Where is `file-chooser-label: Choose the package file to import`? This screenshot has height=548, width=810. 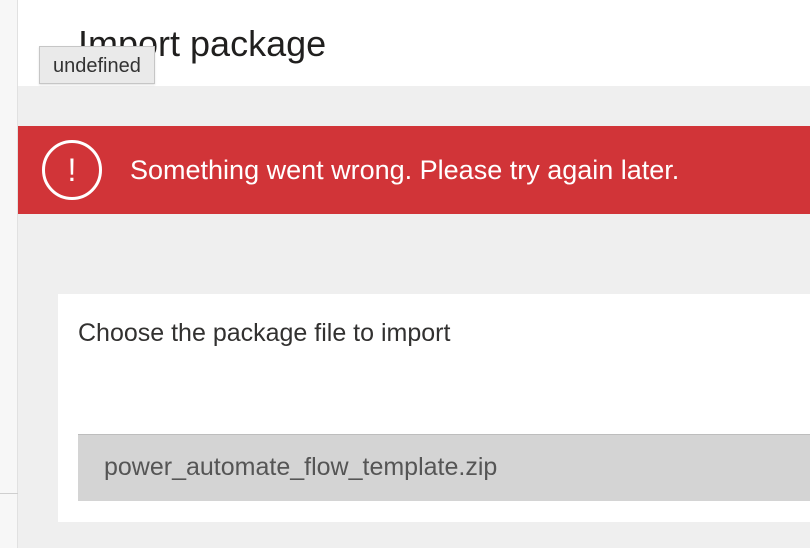 file-chooser-label: Choose the package file to import is located at coordinates (264, 333).